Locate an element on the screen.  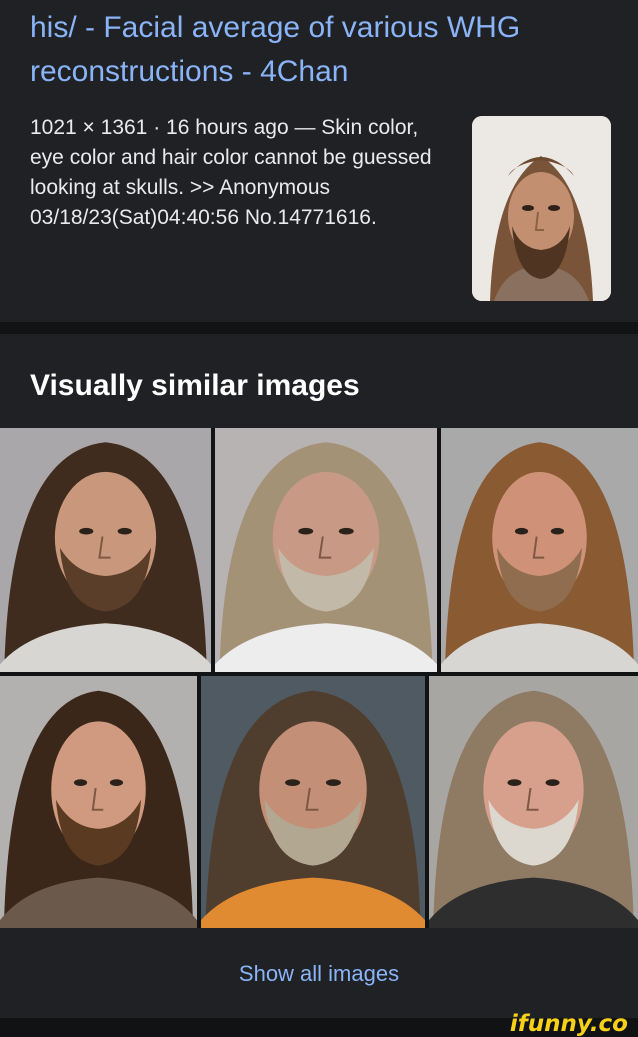
result-thumbnail is located at coordinates (541, 208).